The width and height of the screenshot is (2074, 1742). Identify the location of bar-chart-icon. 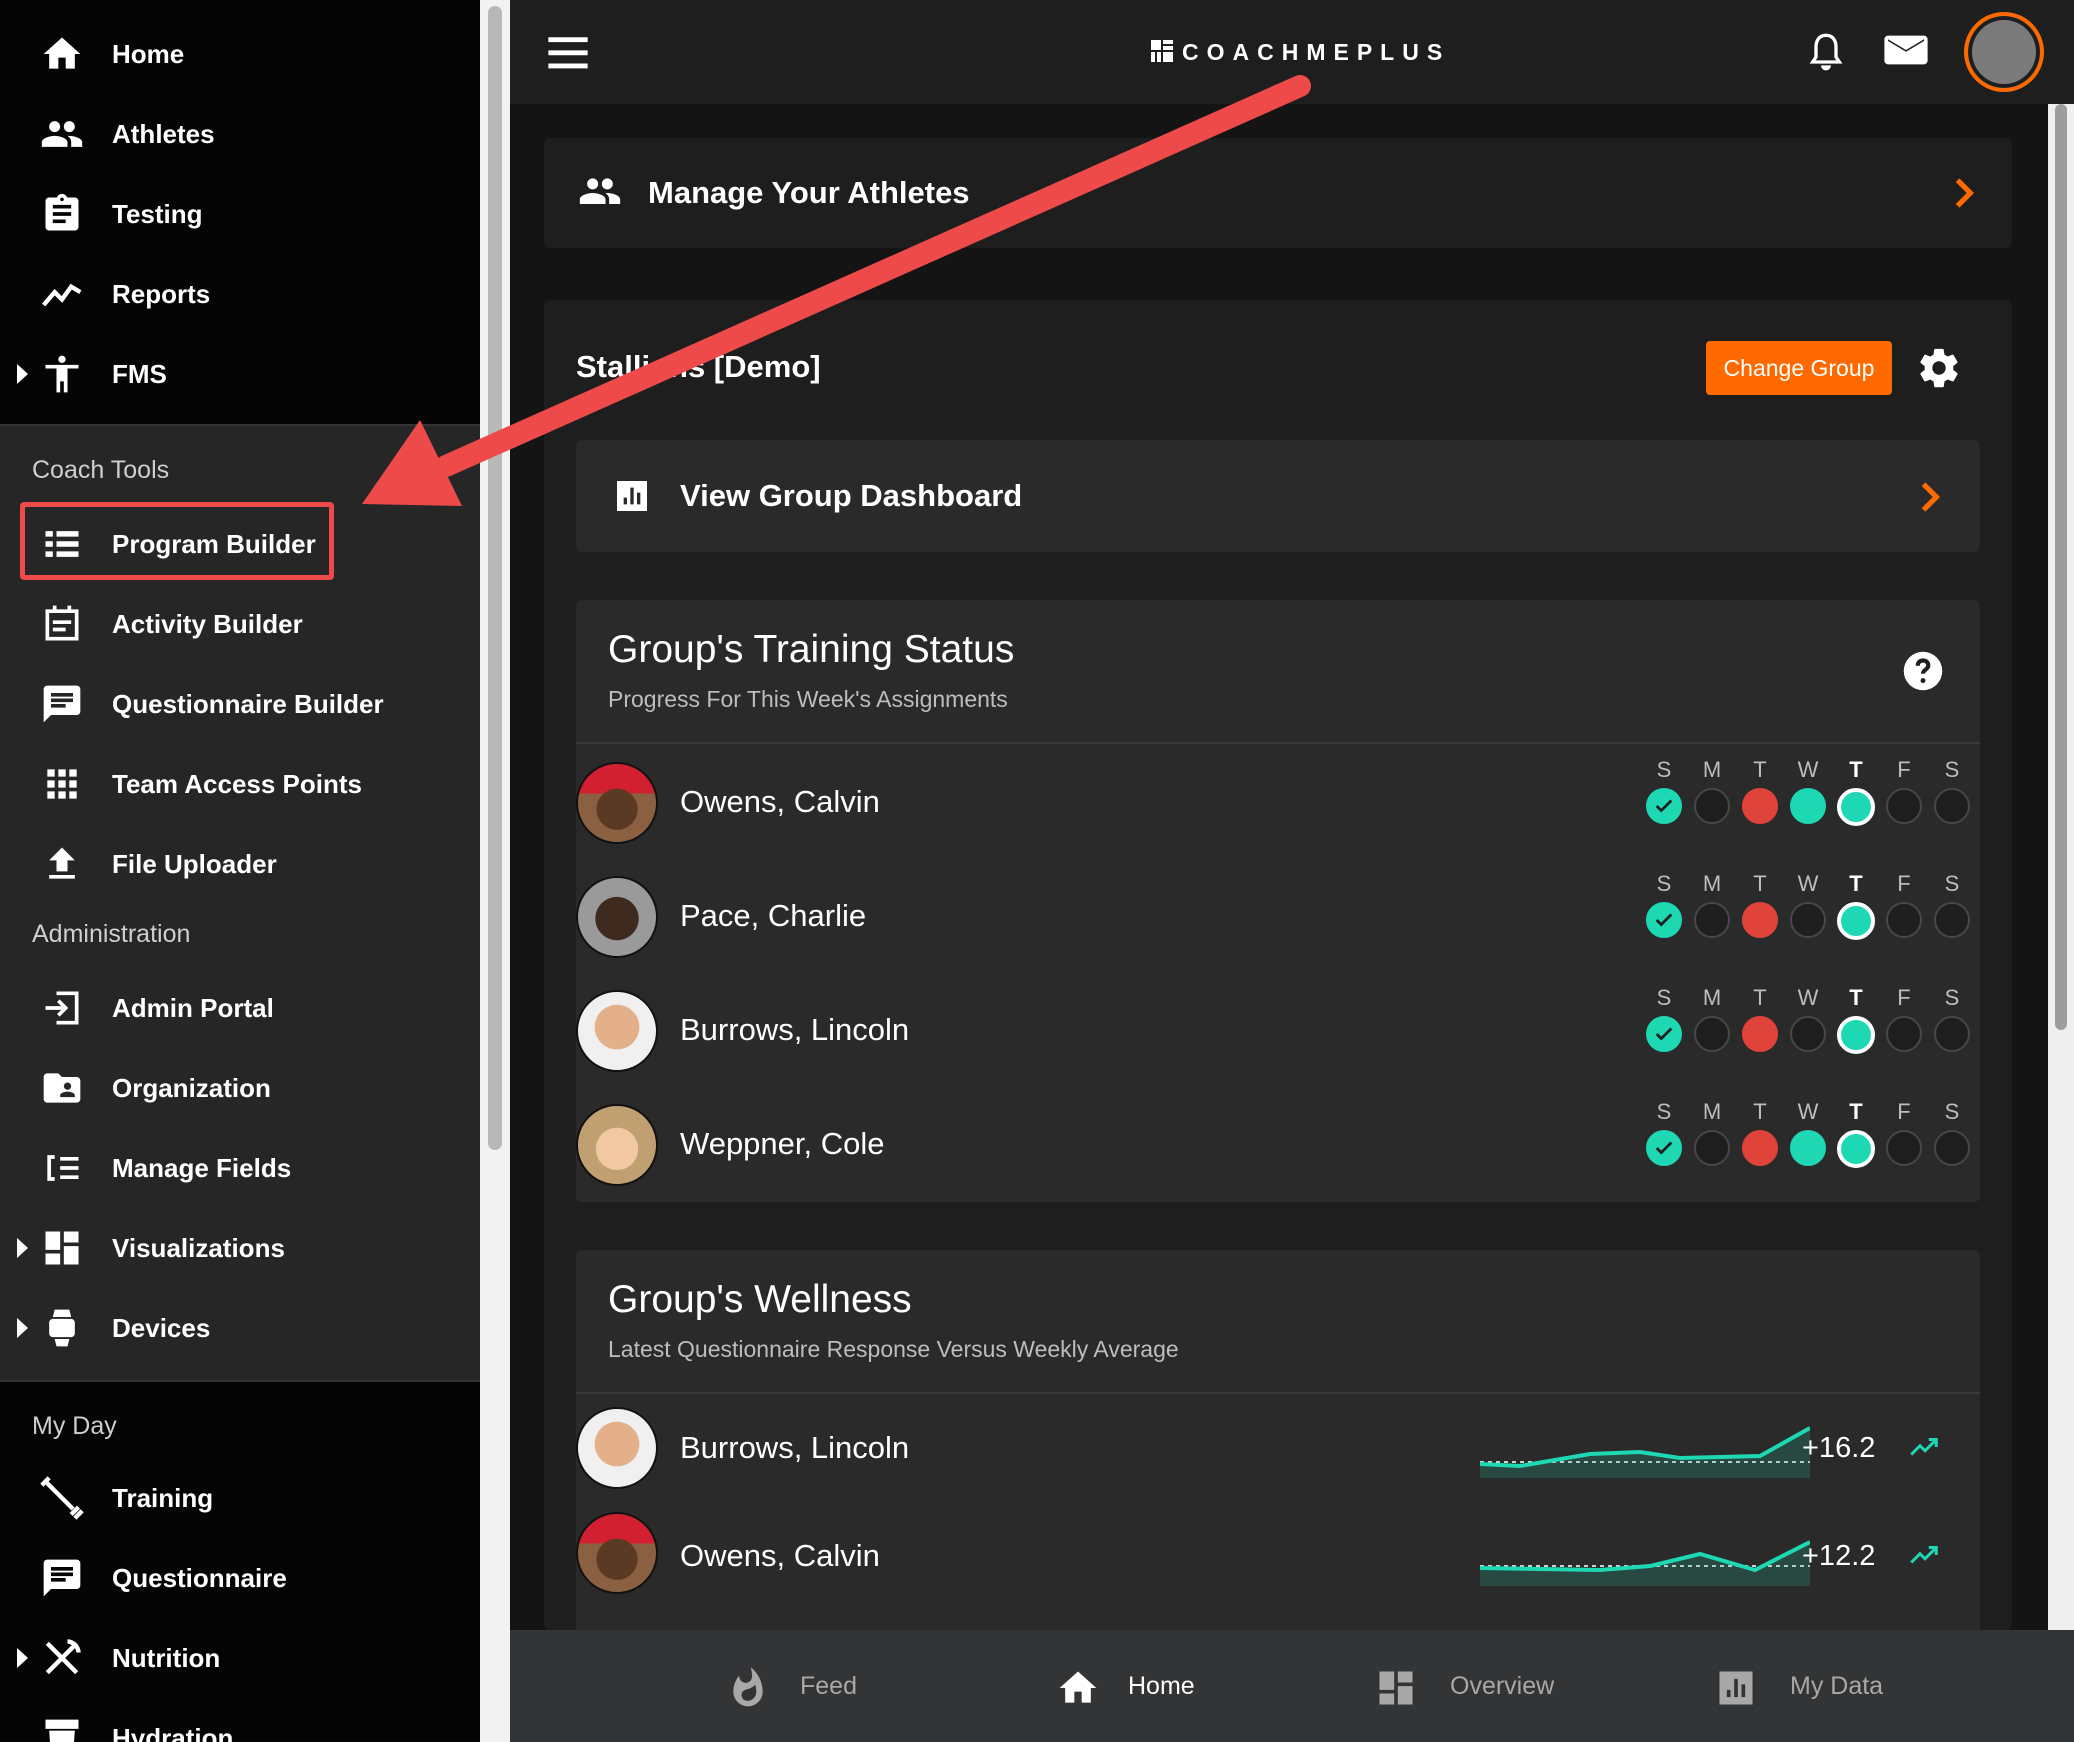
(632, 496).